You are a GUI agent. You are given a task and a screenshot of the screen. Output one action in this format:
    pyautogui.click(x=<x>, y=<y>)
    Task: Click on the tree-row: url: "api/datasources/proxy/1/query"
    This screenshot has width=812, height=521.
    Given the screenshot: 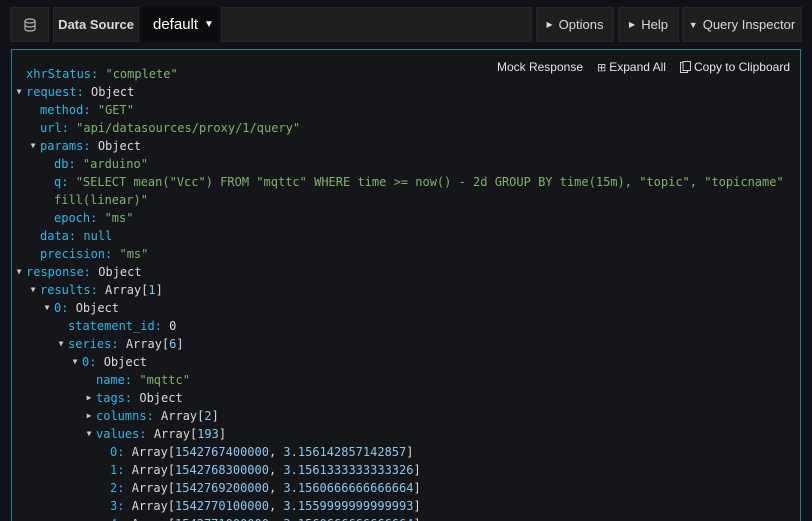 What is the action you would take?
    pyautogui.click(x=405, y=128)
    